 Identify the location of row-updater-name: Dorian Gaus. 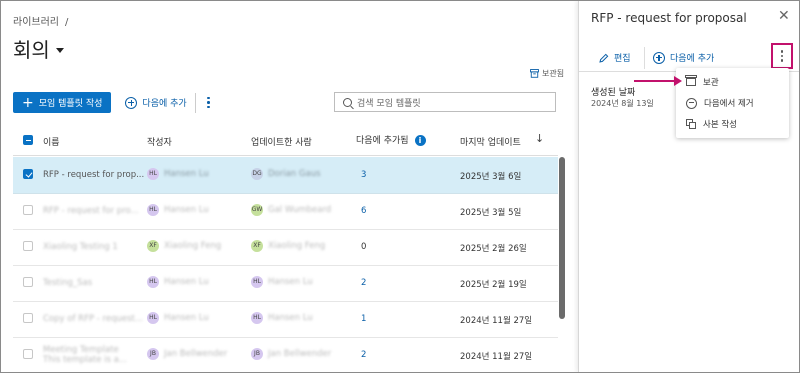
(294, 174).